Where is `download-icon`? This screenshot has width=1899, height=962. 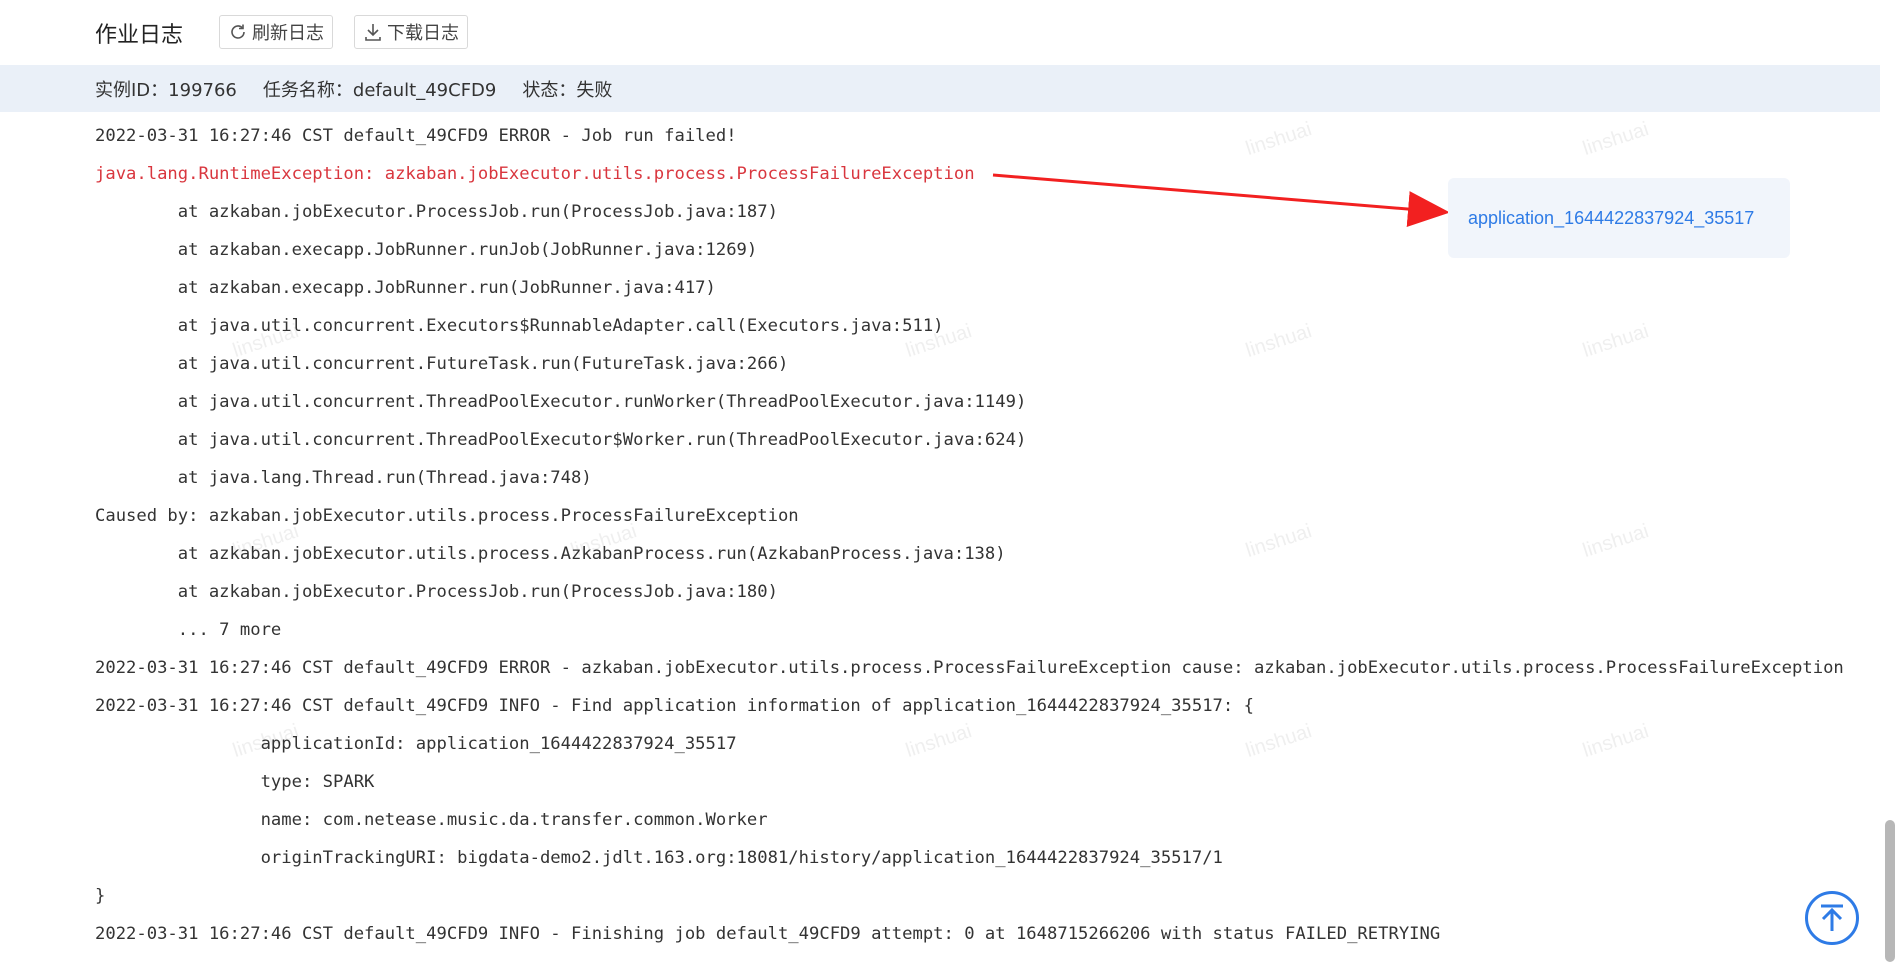 download-icon is located at coordinates (373, 32).